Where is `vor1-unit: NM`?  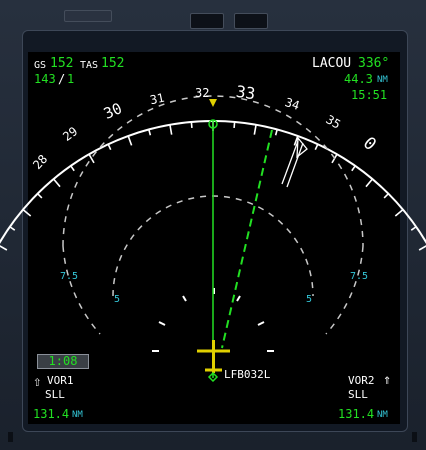
vor1-unit: NM is located at coordinates (77, 415).